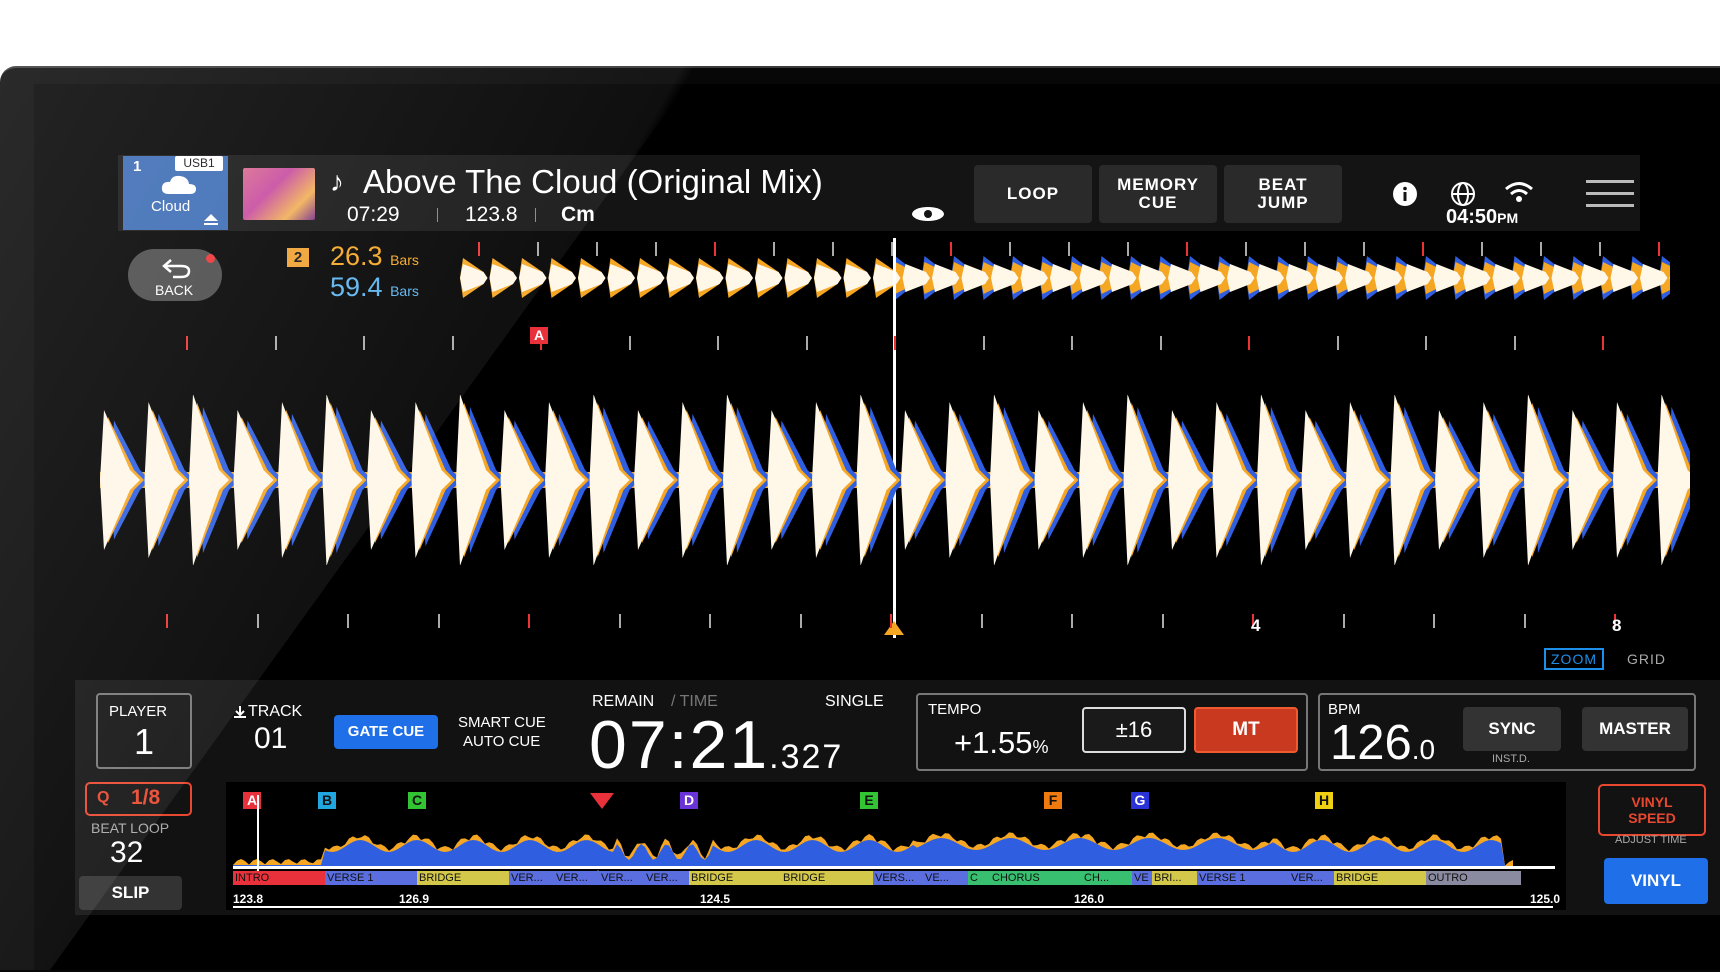  Describe the element at coordinates (1463, 194) in the screenshot. I see `globe-icon` at that location.